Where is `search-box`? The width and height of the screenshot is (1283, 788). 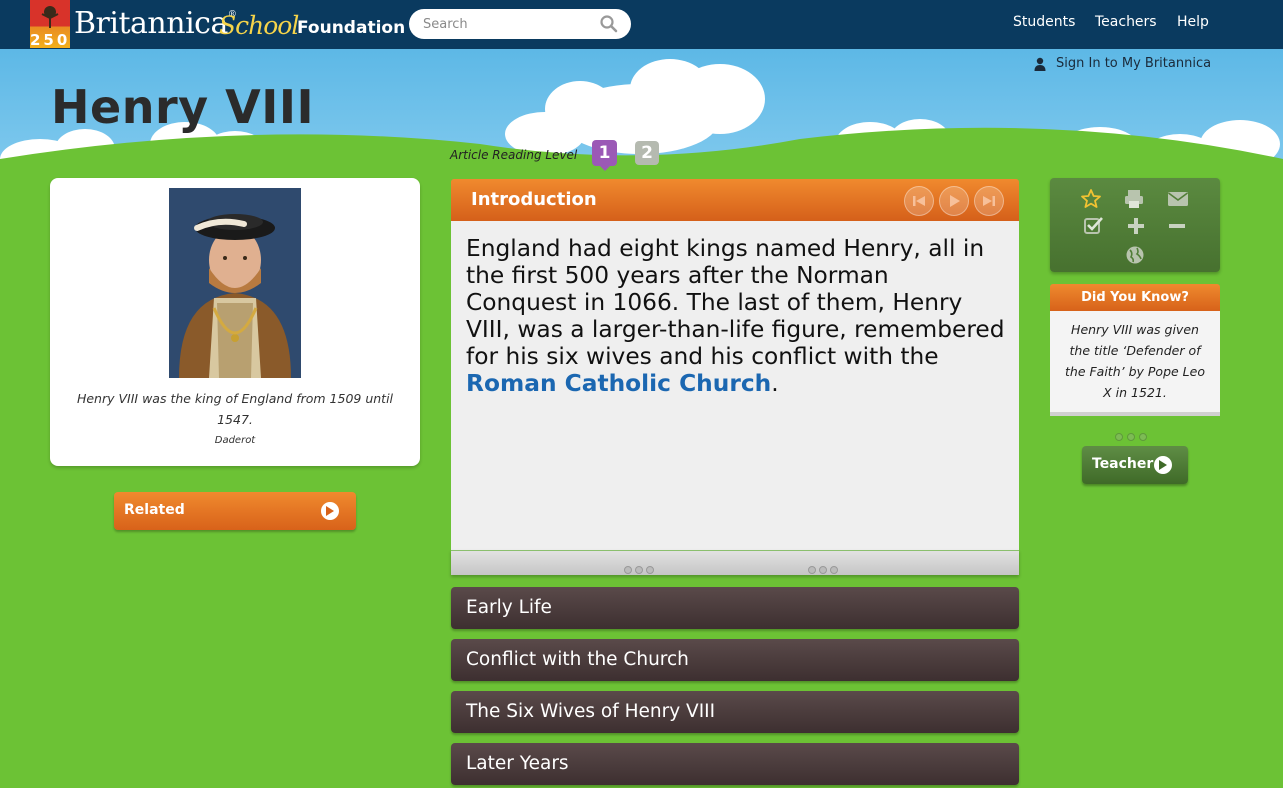 search-box is located at coordinates (520, 24).